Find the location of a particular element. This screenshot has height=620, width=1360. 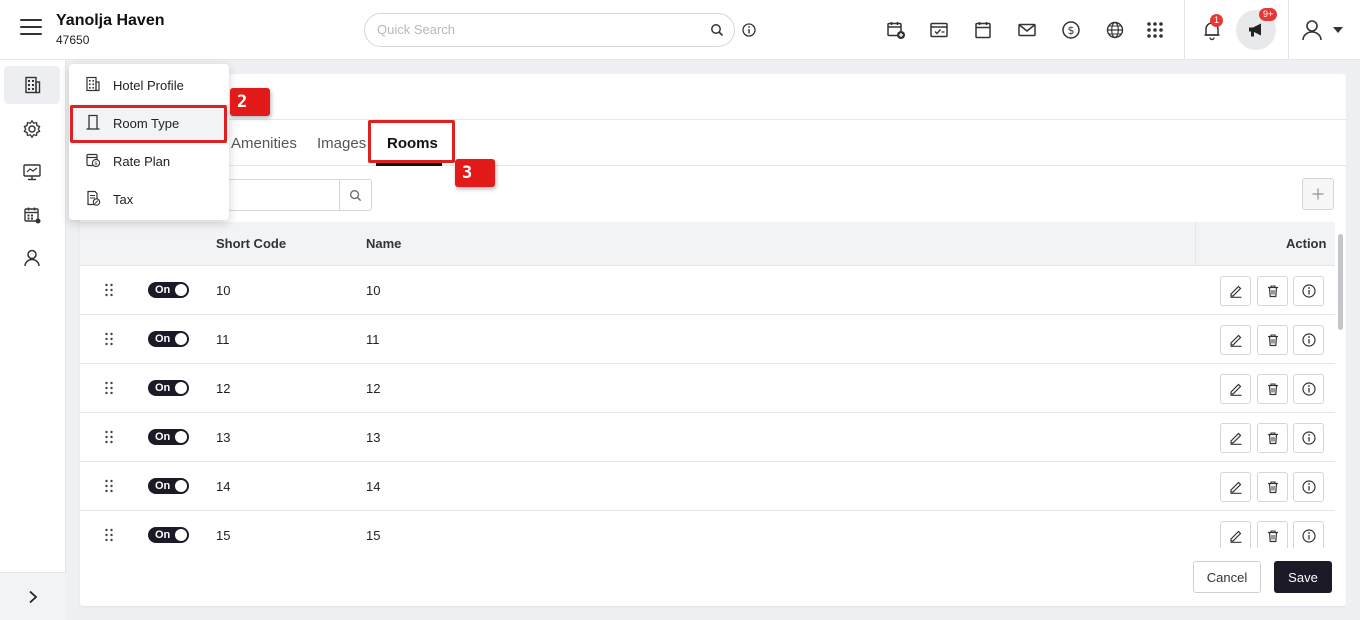

sidebar-item-property is located at coordinates (32, 85).